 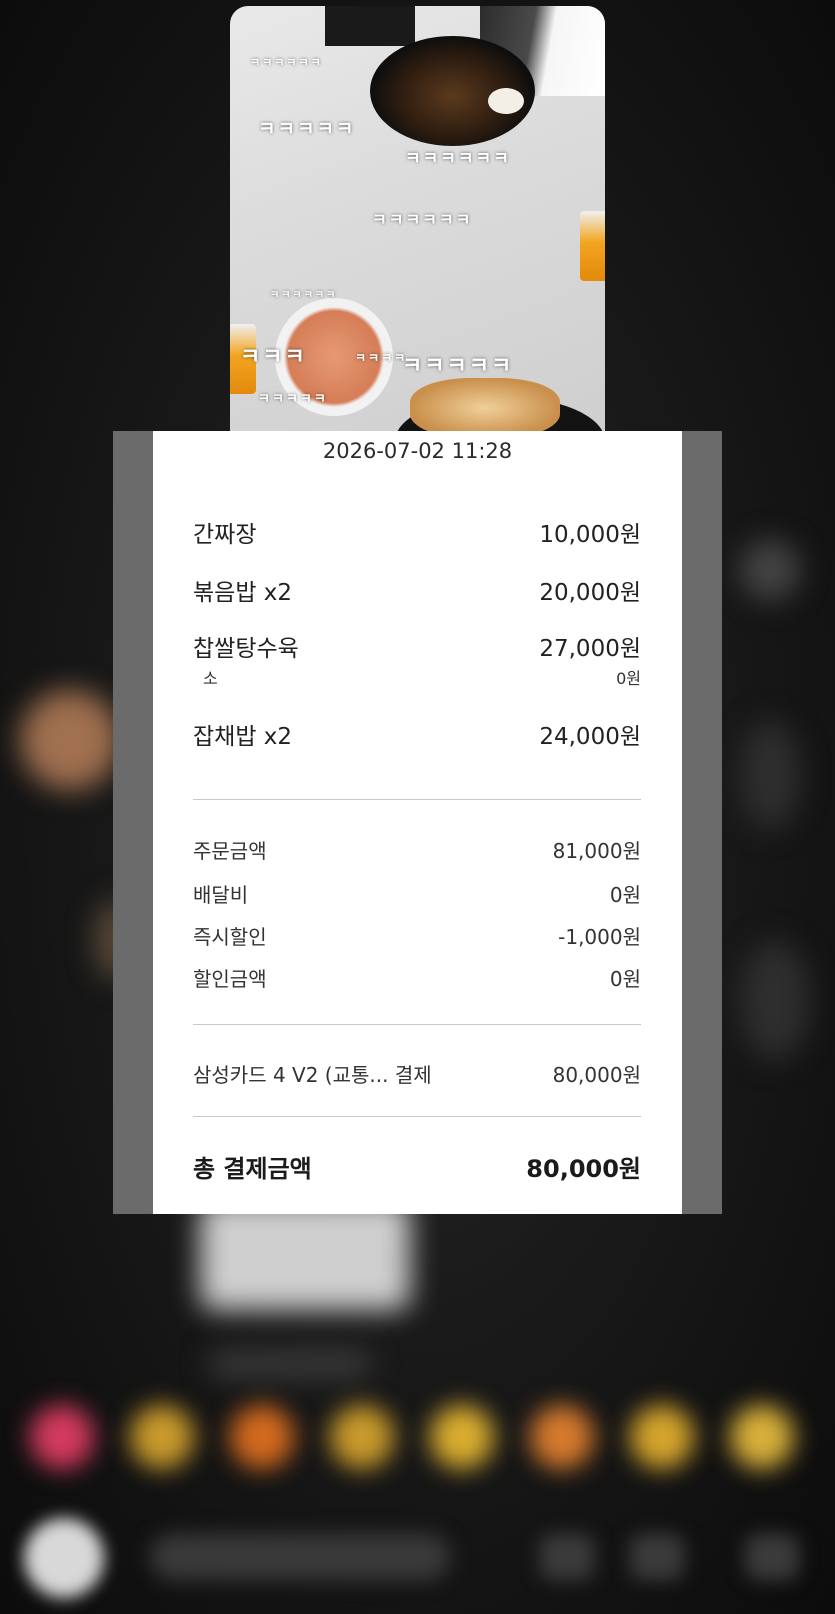 What do you see at coordinates (230, 979) in the screenshot?
I see `summary-label: 할인금액` at bounding box center [230, 979].